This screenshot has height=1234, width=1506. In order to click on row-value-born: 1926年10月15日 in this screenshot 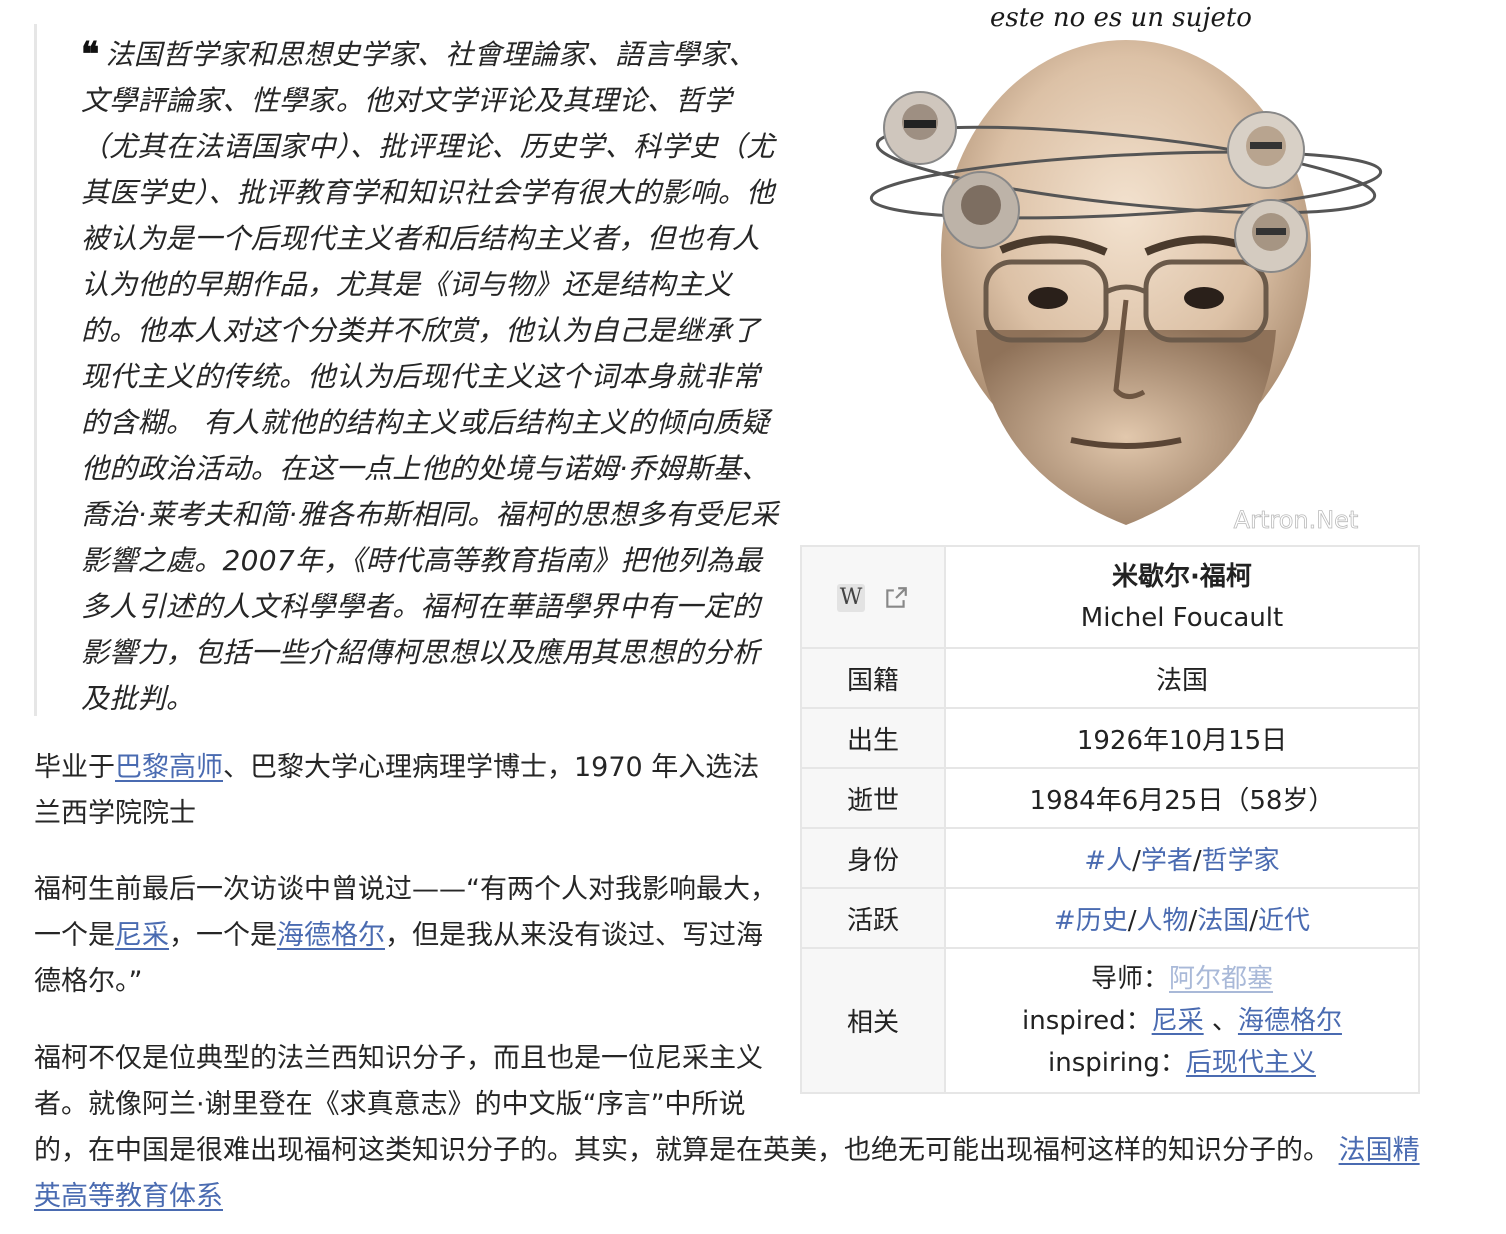, I will do `click(1182, 738)`.